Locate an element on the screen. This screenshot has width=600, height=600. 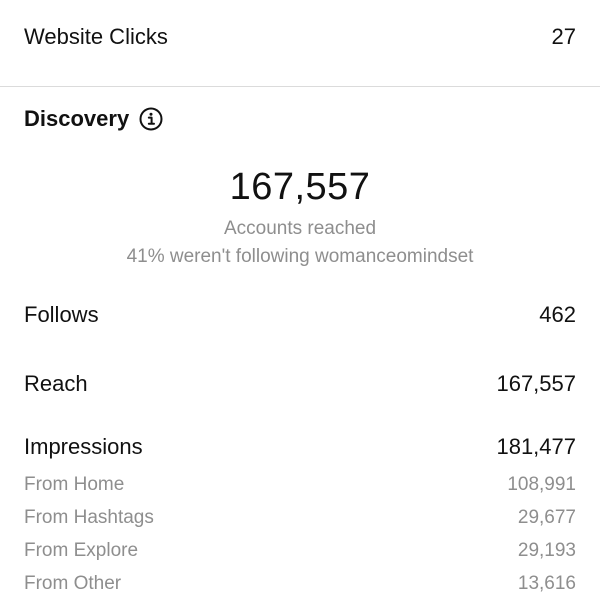
impression-source-value: 108,991 is located at coordinates (541, 484).